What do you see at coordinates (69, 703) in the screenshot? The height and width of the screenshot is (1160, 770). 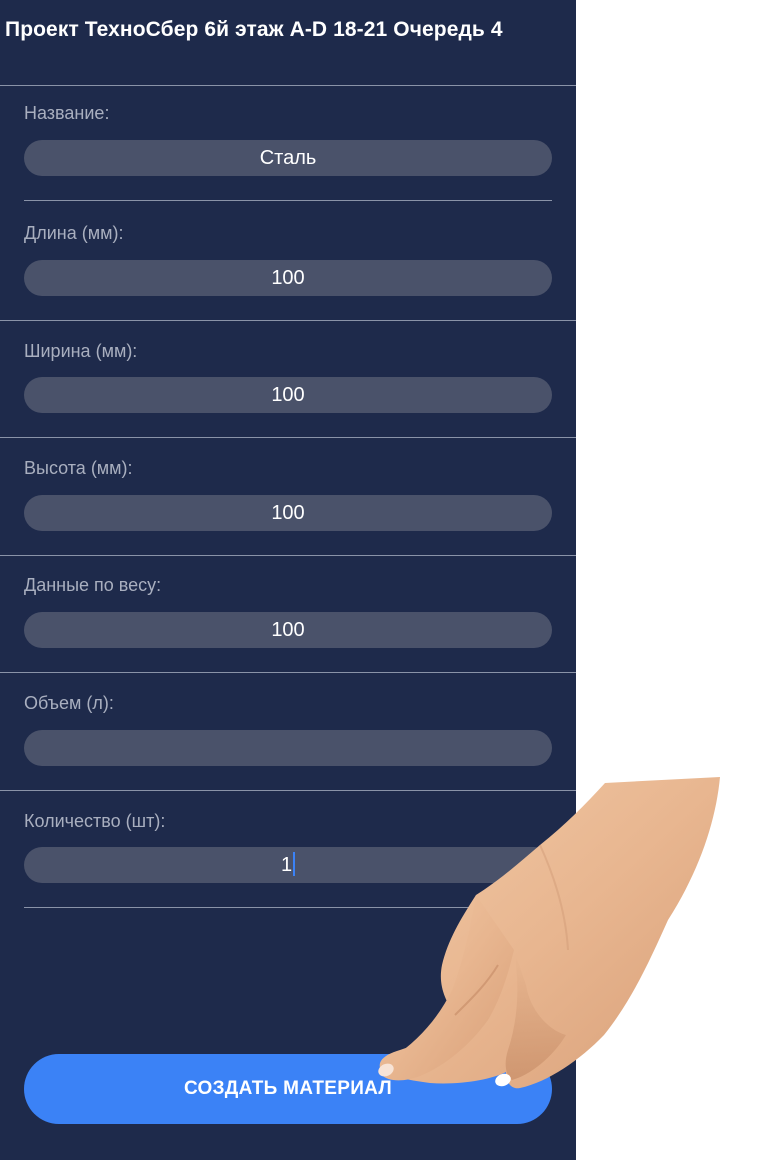 I see `volume-label: Объем (л):` at bounding box center [69, 703].